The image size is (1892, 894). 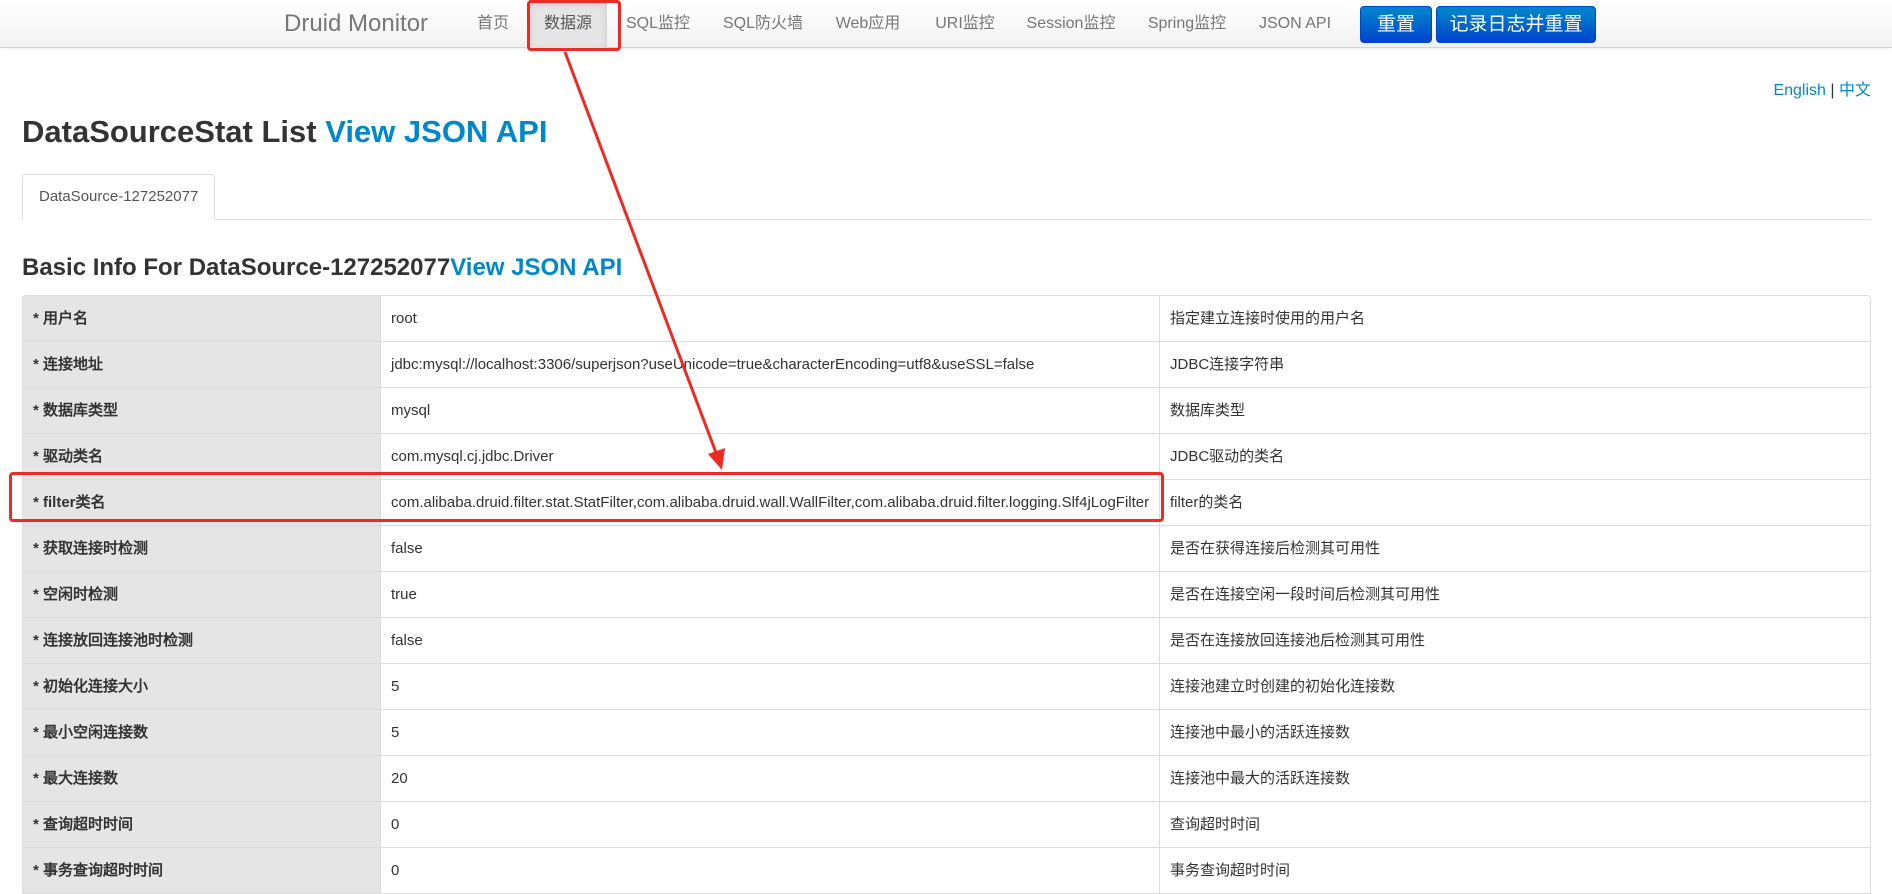 What do you see at coordinates (201, 410) in the screenshot?
I see `row-label: * 数据库类型` at bounding box center [201, 410].